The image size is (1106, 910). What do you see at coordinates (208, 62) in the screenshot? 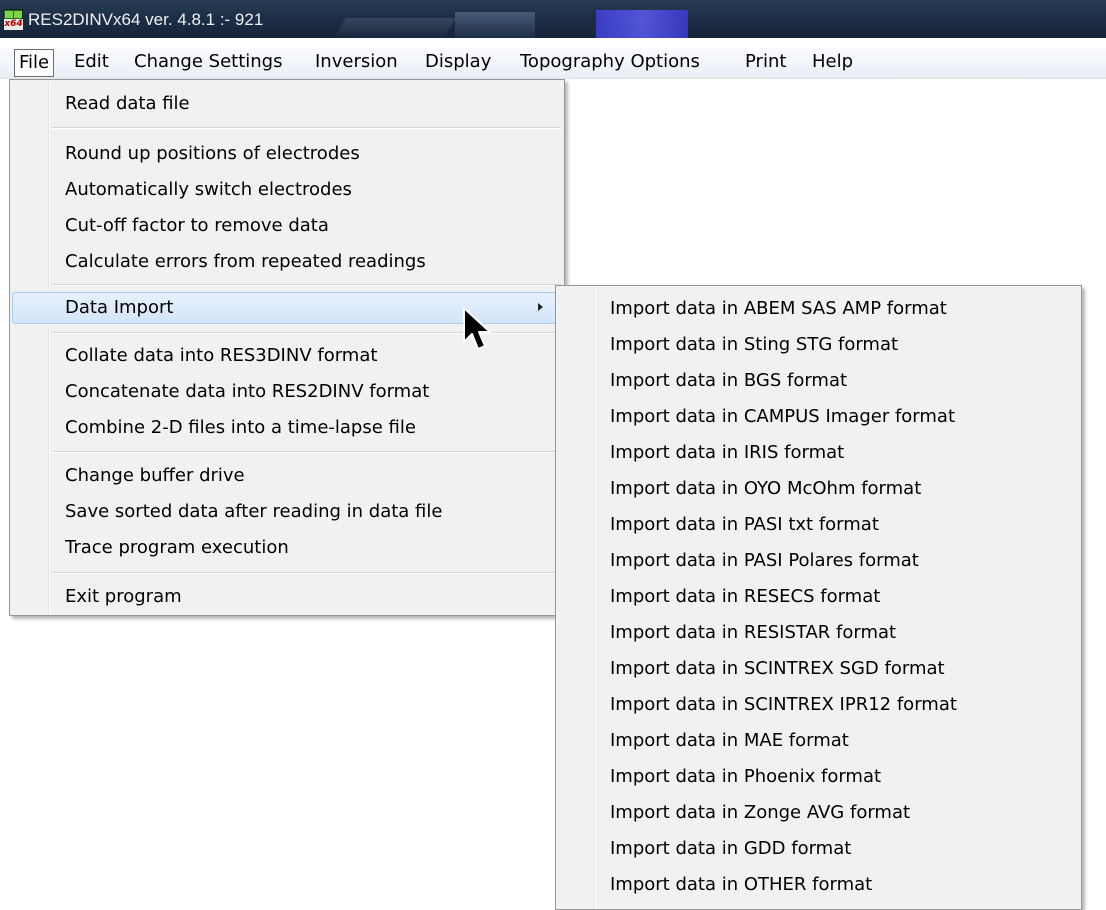
I see `menu-change-settings: Change Settings` at bounding box center [208, 62].